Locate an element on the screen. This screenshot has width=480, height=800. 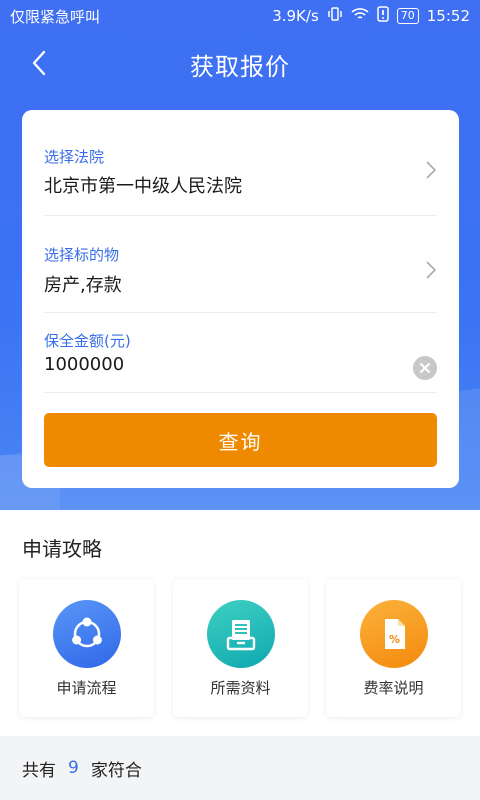
battery-indicator: 70 is located at coordinates (407, 16).